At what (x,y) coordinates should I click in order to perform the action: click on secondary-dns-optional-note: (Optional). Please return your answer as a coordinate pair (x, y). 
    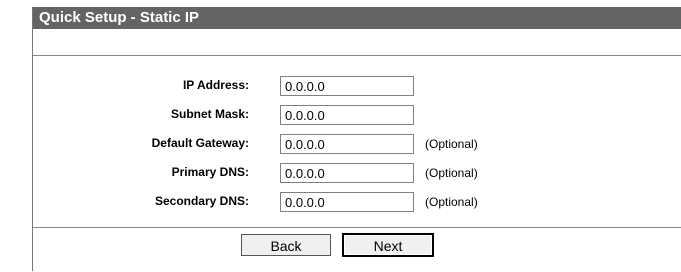
    Looking at the image, I should click on (451, 202).